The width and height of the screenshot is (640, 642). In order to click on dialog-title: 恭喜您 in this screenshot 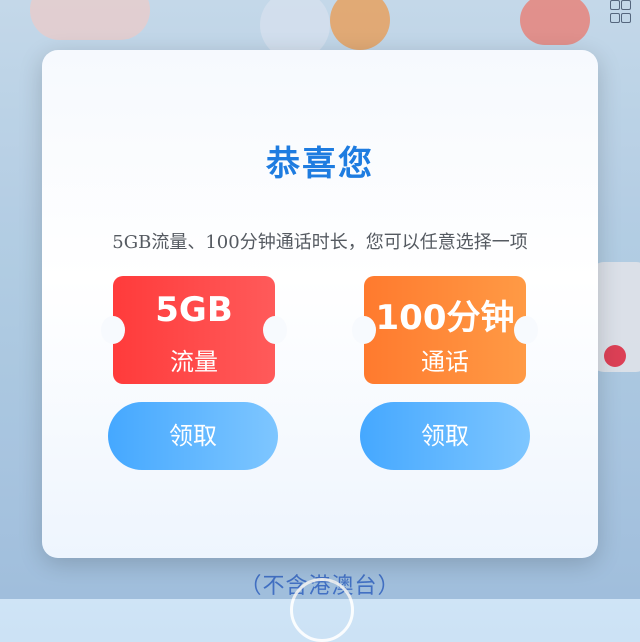, I will do `click(320, 164)`.